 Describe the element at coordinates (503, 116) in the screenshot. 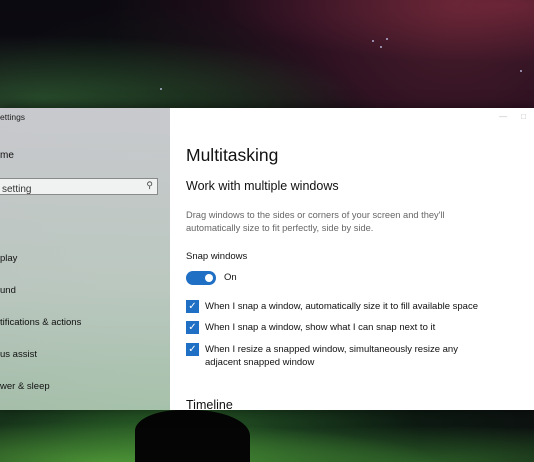

I see `minimize-icon: —` at that location.